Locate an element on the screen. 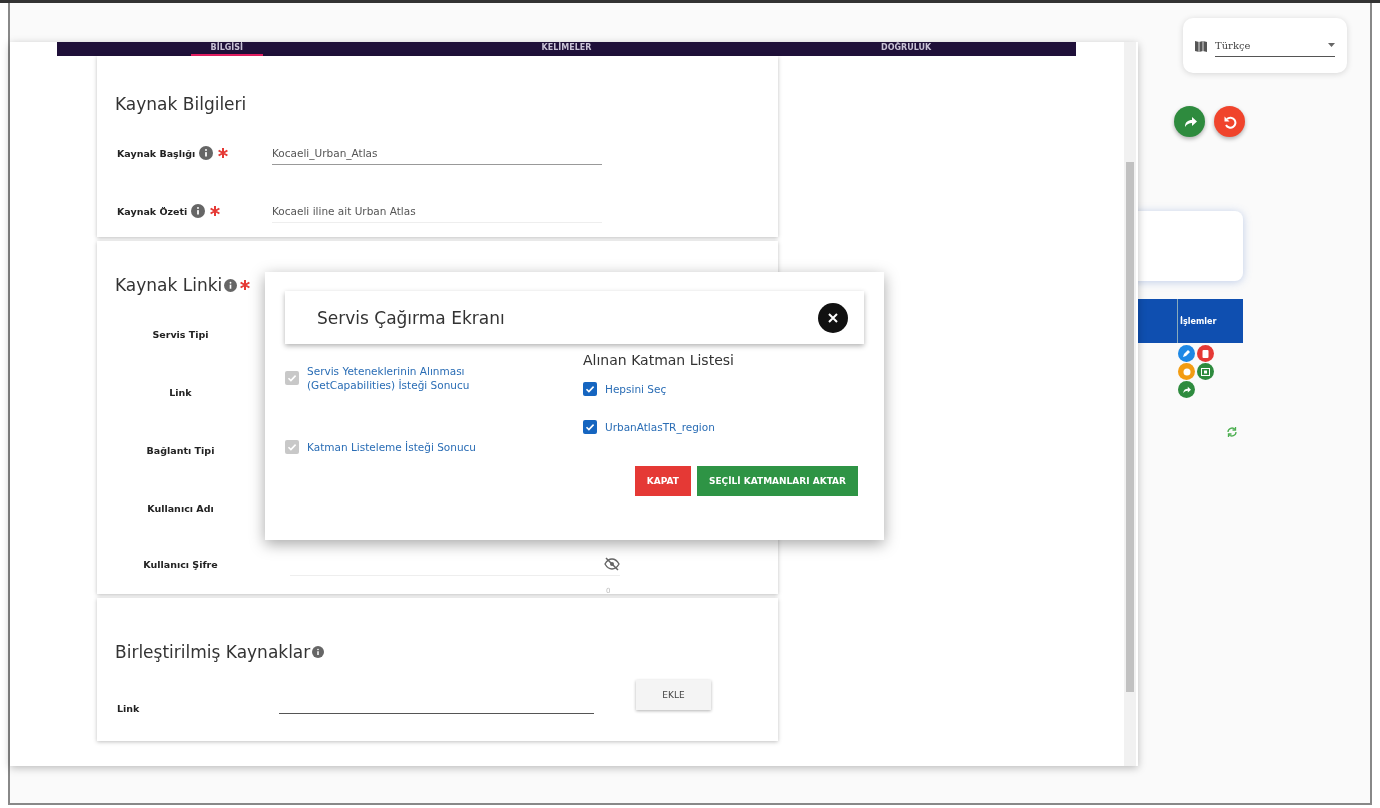 This screenshot has height=808, width=1380. text-field: Kocaeli iline ait Urban Atlas is located at coordinates (437, 211).